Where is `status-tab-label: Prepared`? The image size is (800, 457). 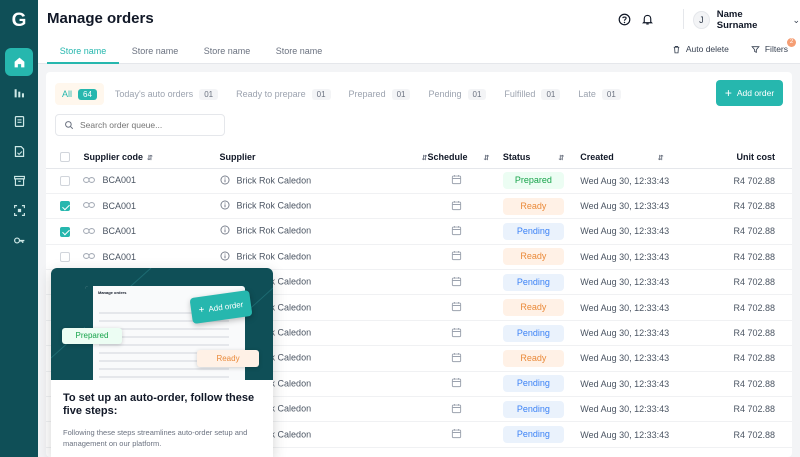 status-tab-label: Prepared is located at coordinates (367, 94).